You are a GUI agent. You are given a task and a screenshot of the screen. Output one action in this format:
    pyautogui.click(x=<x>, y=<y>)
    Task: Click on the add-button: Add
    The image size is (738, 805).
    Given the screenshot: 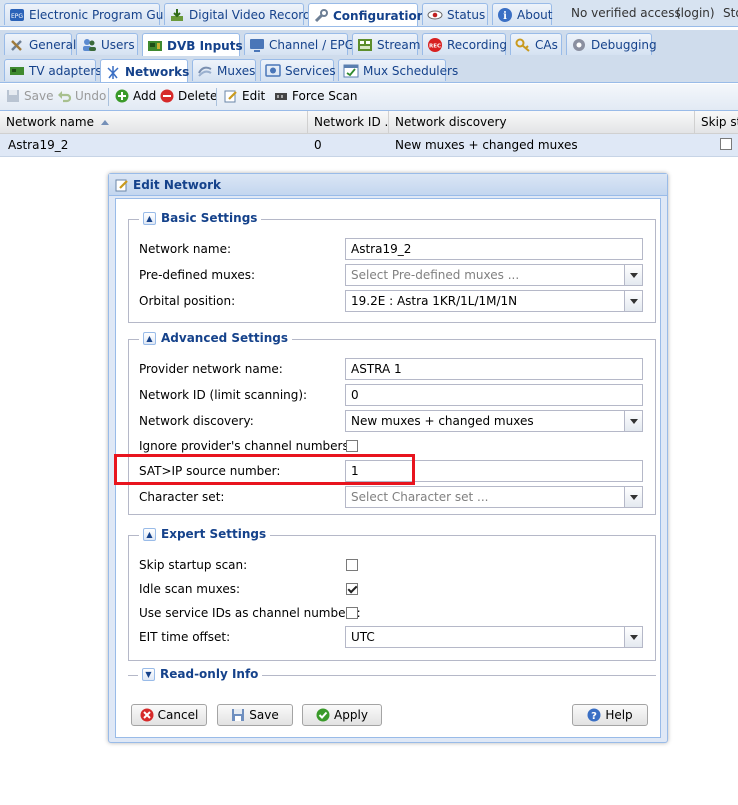 What is the action you would take?
    pyautogui.click(x=135, y=96)
    